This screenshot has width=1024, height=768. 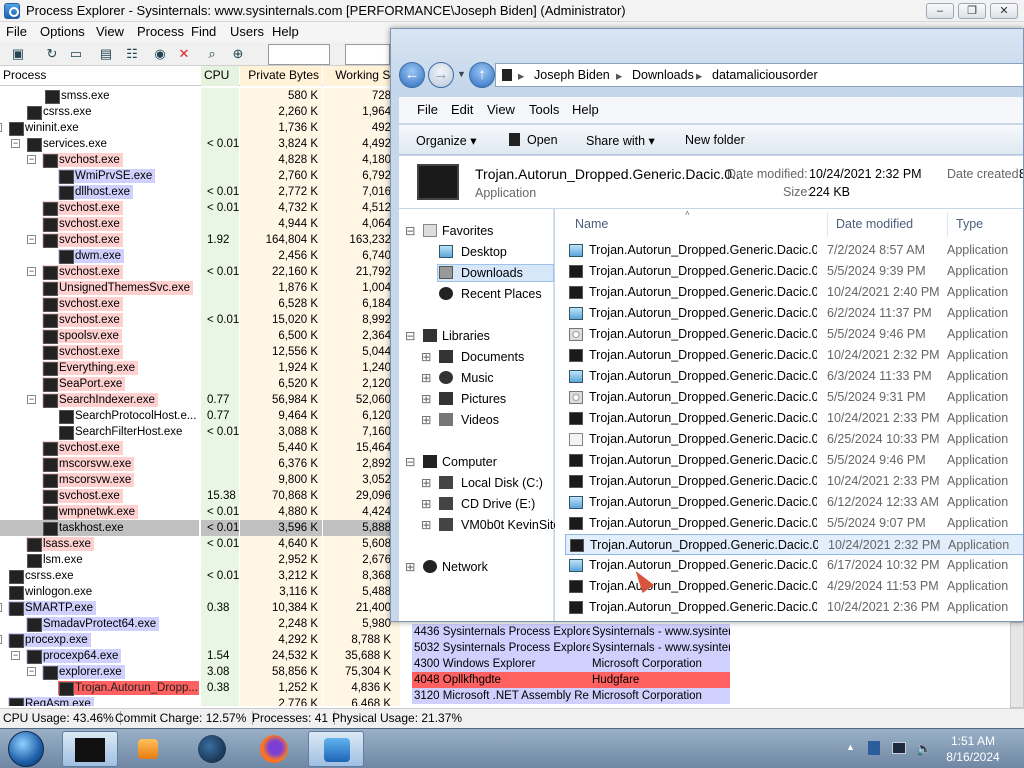 What do you see at coordinates (502, 483) in the screenshot?
I see `tree-local-disk: Local Disk (C:)` at bounding box center [502, 483].